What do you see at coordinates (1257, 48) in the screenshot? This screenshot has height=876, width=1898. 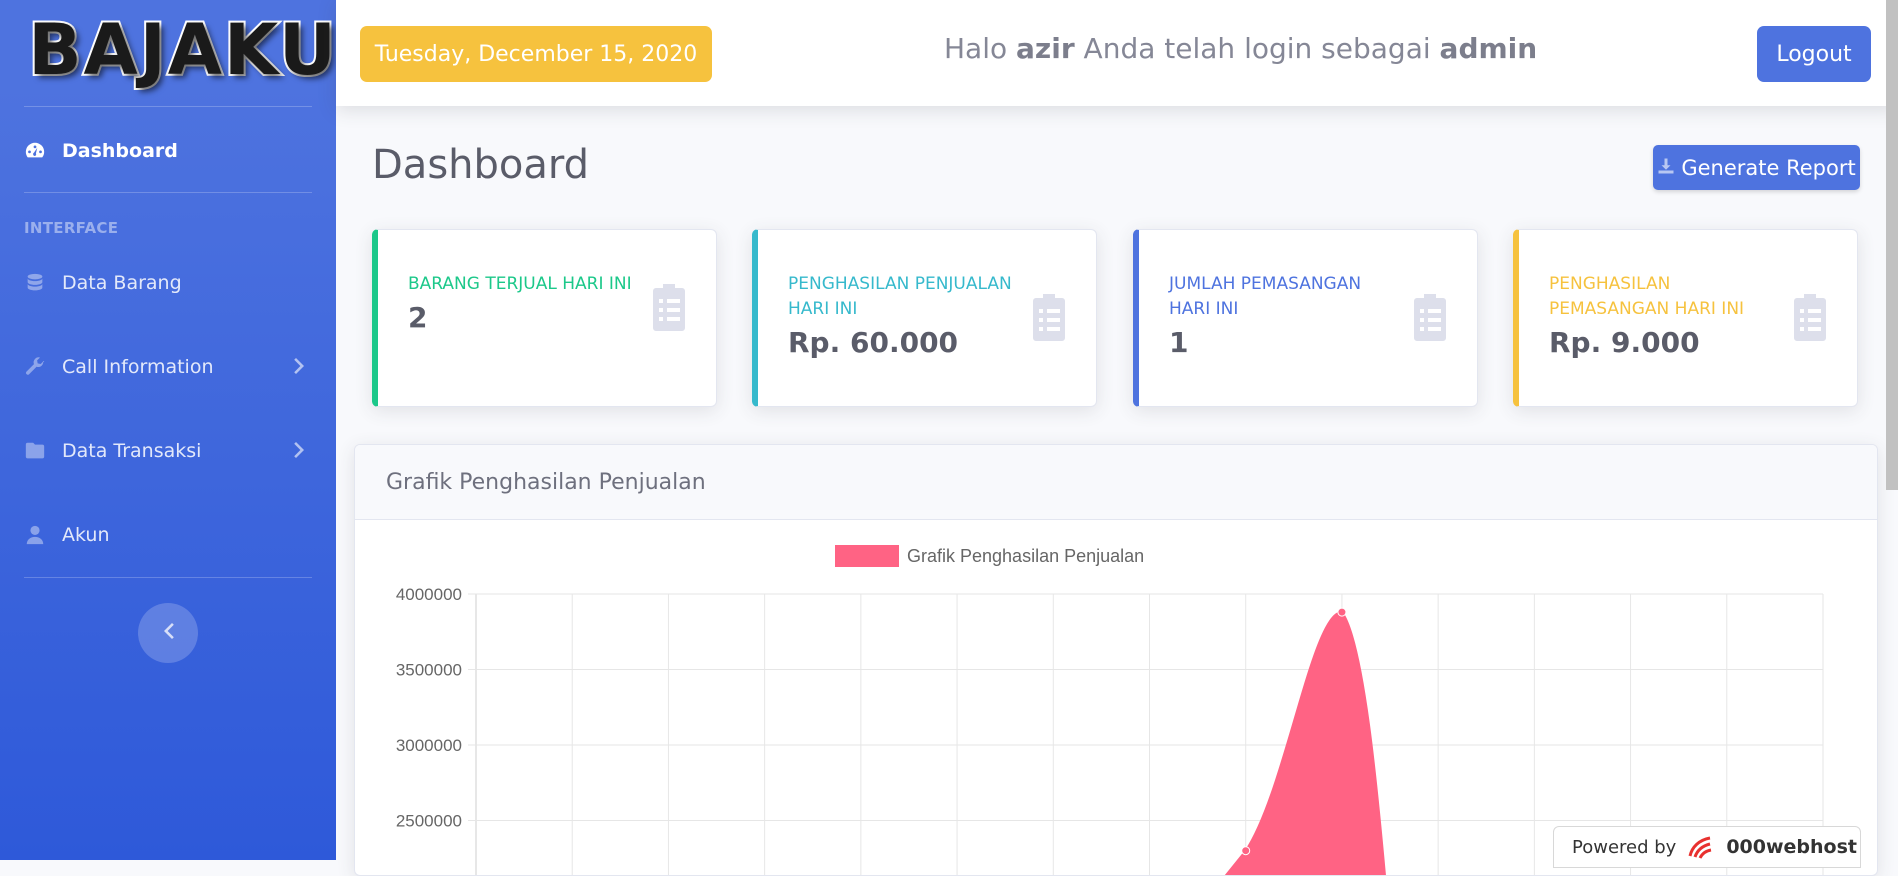 I see `greeting-middle: Anda telah login sebagai` at bounding box center [1257, 48].